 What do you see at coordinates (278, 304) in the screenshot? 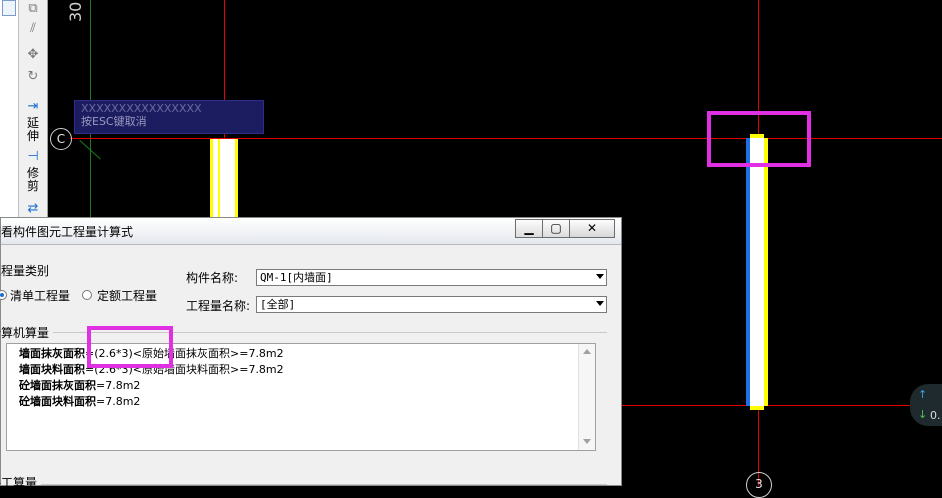
I see `quantity-name-value: [全部]` at bounding box center [278, 304].